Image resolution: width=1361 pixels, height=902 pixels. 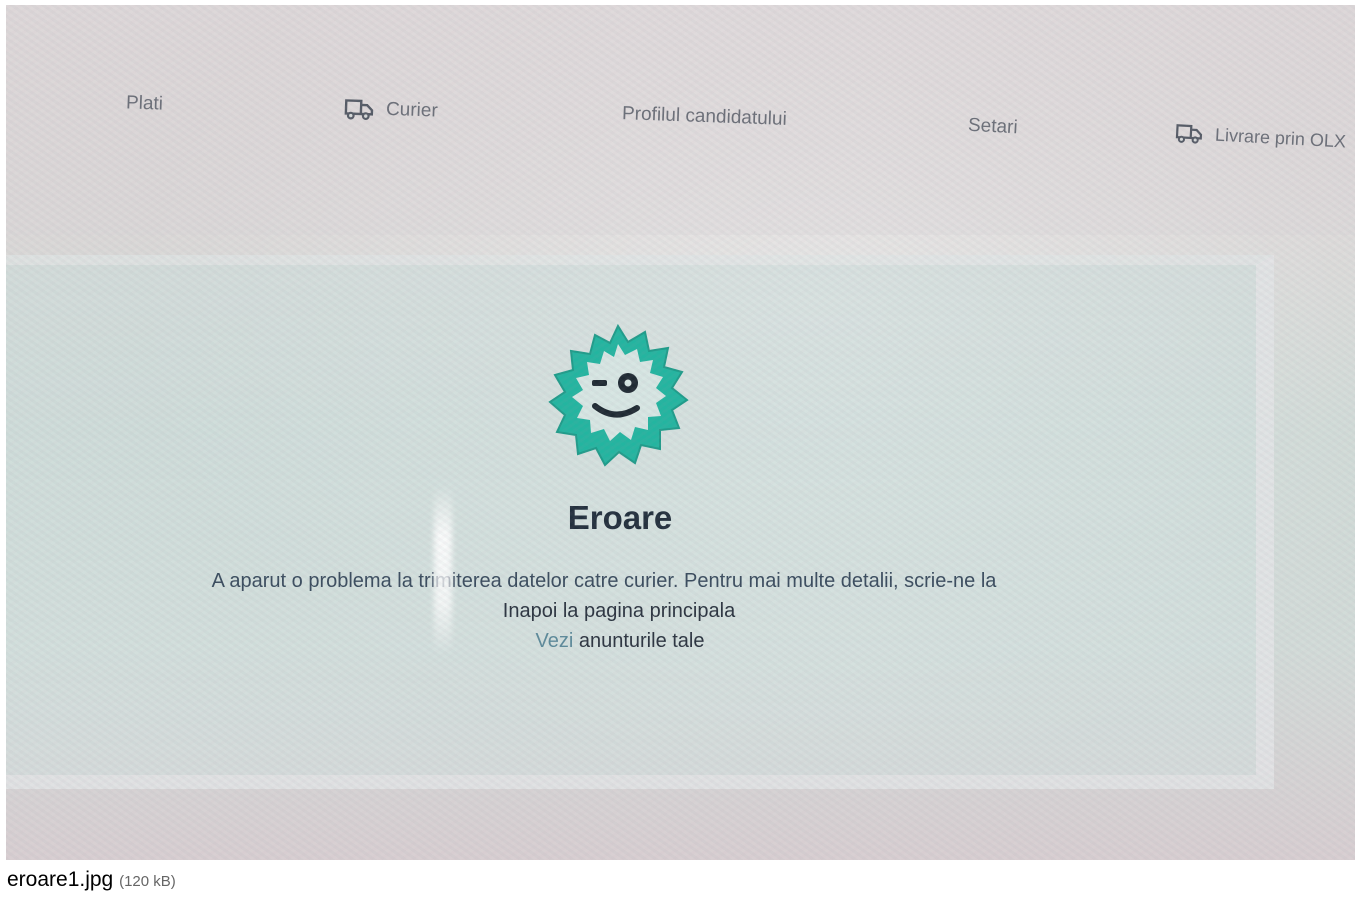 I want to click on attachment-filename: eroare1.jpg, so click(x=60, y=879).